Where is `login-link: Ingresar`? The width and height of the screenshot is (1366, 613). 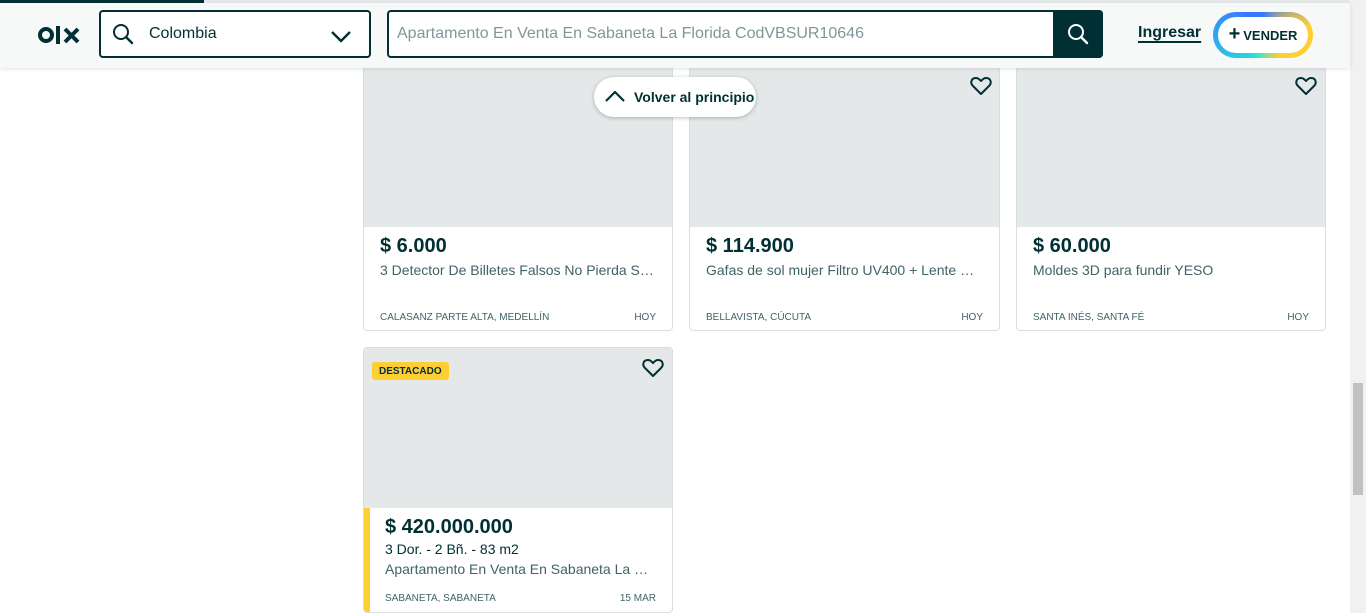
login-link: Ingresar is located at coordinates (1169, 33).